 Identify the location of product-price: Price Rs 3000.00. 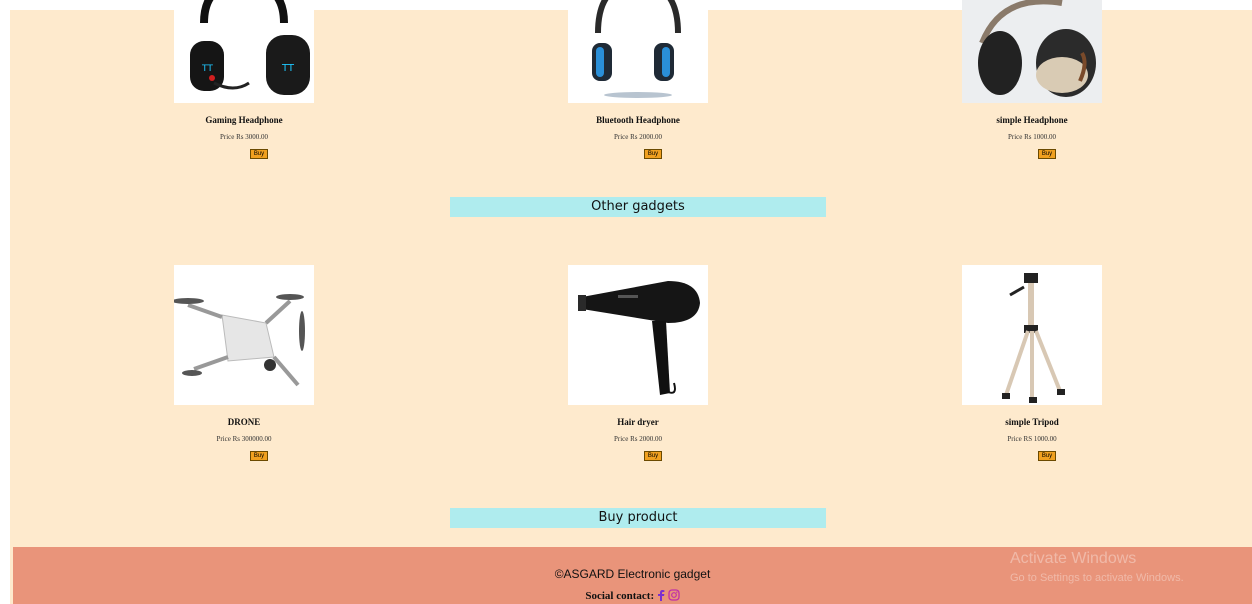
(244, 137).